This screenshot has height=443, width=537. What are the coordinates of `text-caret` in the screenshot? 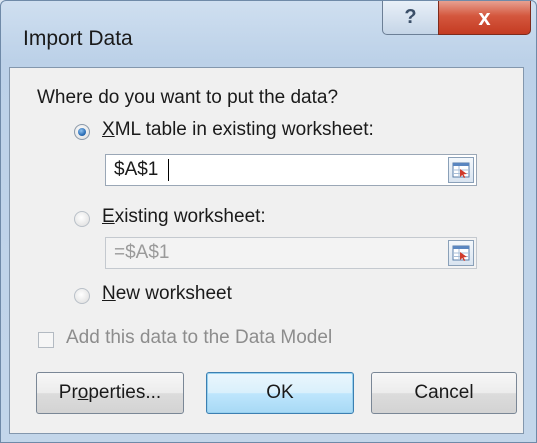 It's located at (168, 170).